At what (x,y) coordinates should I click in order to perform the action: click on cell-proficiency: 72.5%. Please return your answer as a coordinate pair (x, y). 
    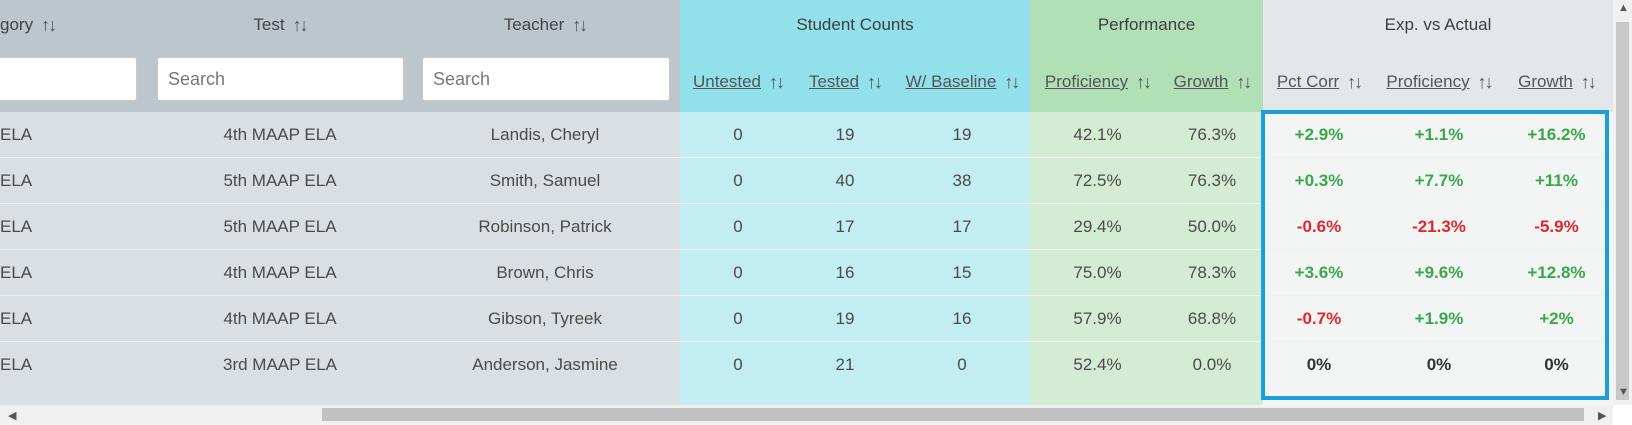
    Looking at the image, I should click on (1097, 180).